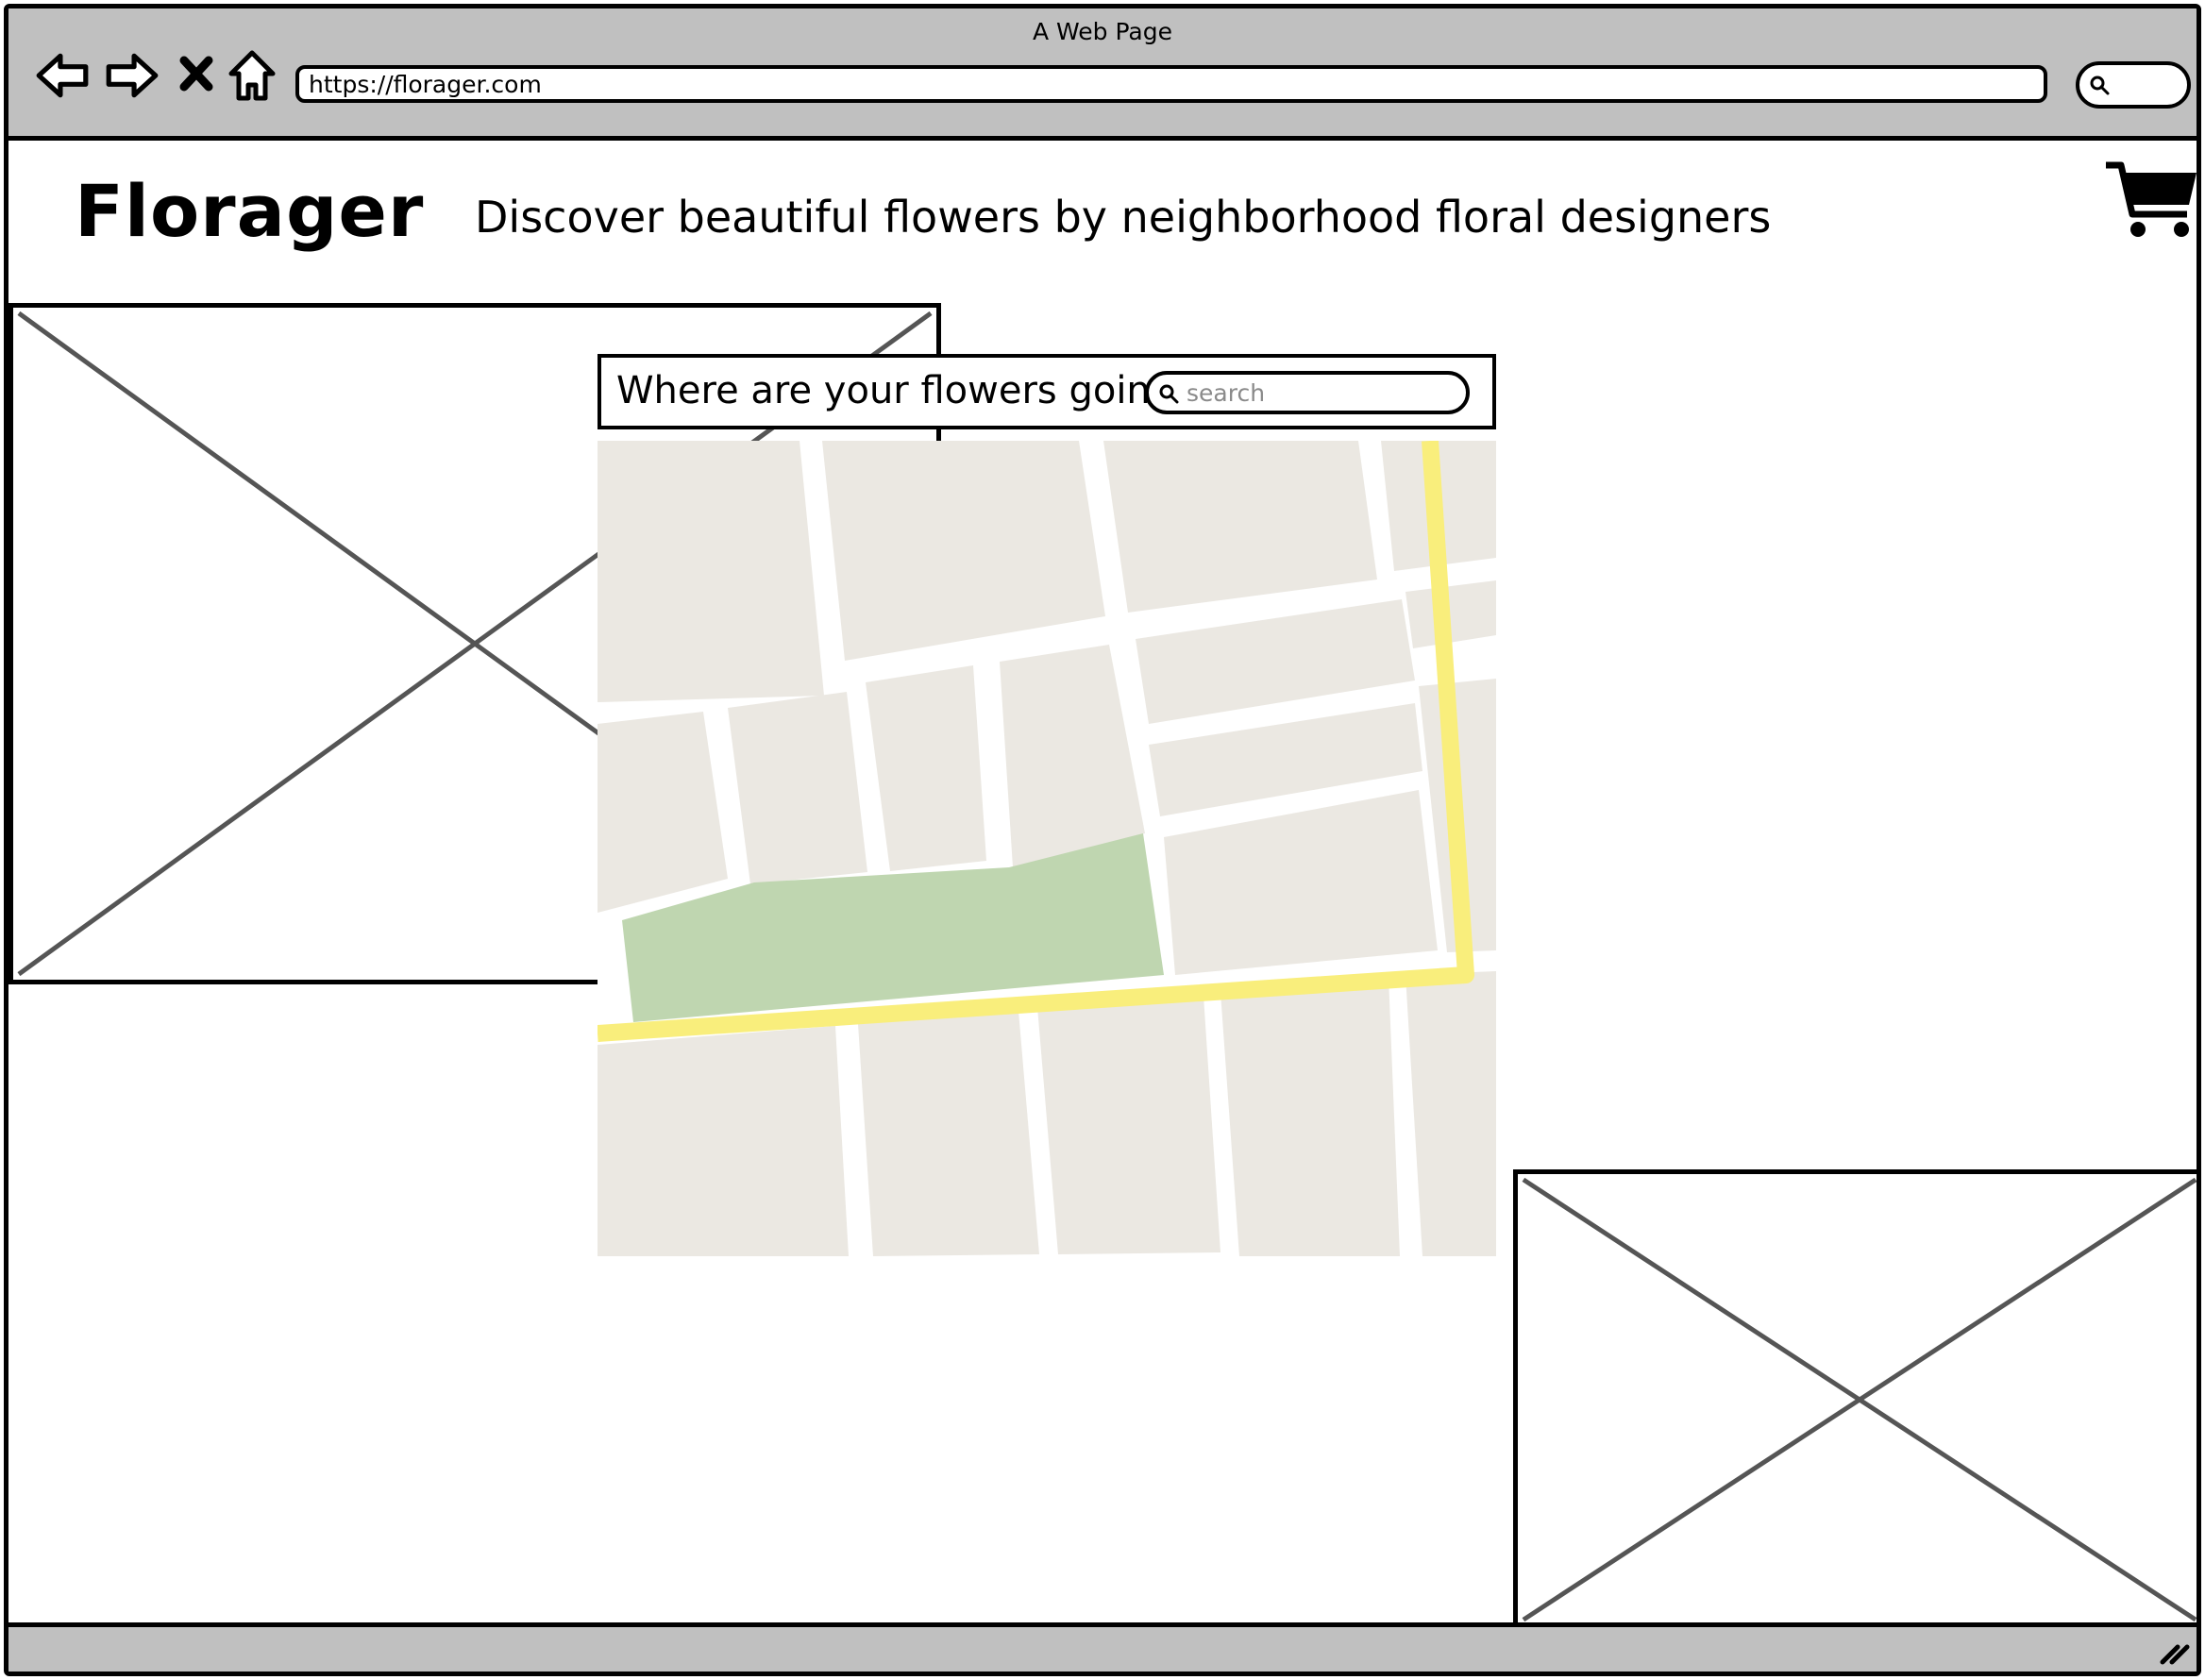  What do you see at coordinates (2175, 1652) in the screenshot?
I see `resize-grip-icon` at bounding box center [2175, 1652].